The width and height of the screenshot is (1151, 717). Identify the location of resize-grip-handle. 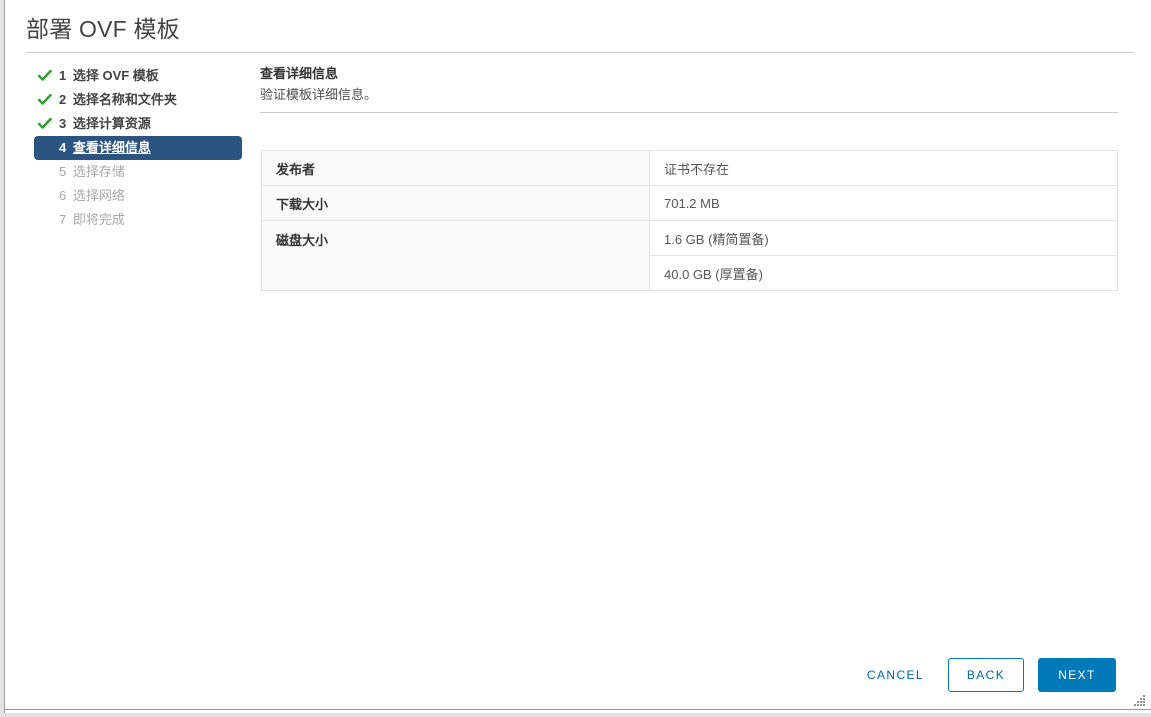
(1139, 700).